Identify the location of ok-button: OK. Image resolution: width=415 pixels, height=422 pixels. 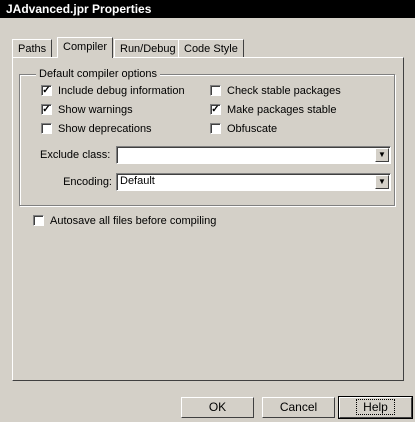
(217, 407).